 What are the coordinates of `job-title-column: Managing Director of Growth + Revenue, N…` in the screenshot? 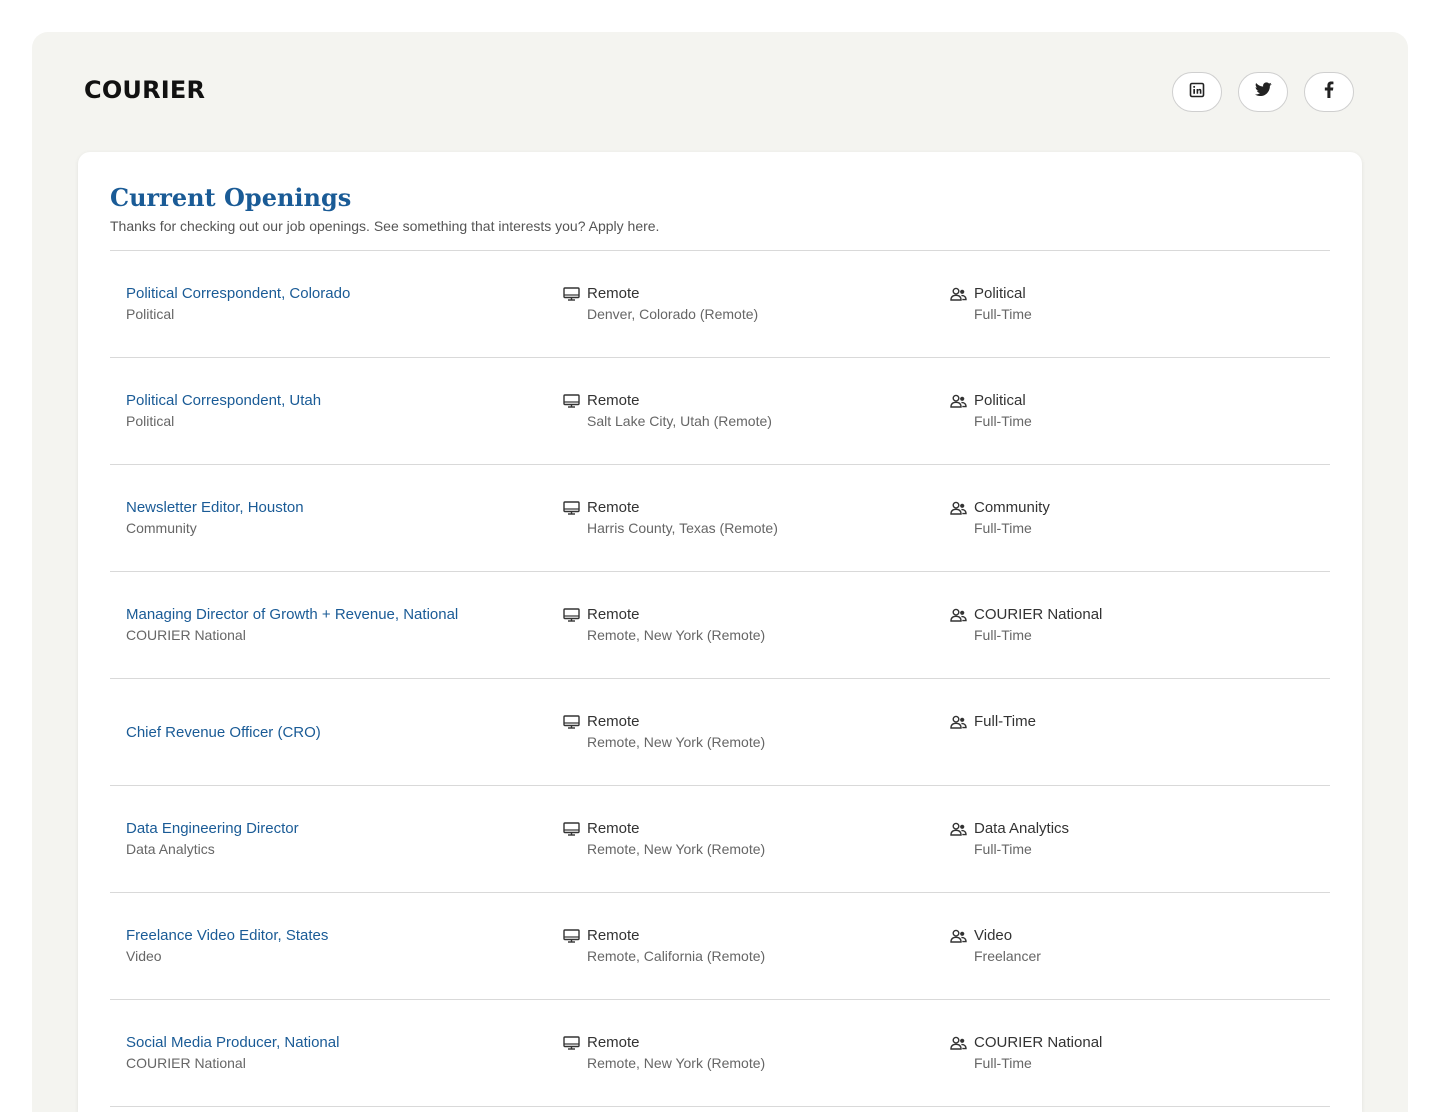 It's located at (336, 625).